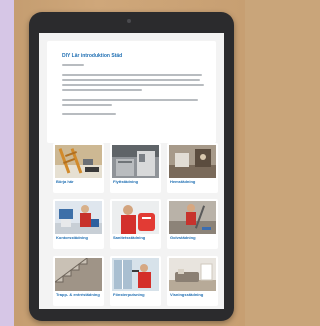  What do you see at coordinates (65, 181) in the screenshot?
I see `service-label: Börja här` at bounding box center [65, 181].